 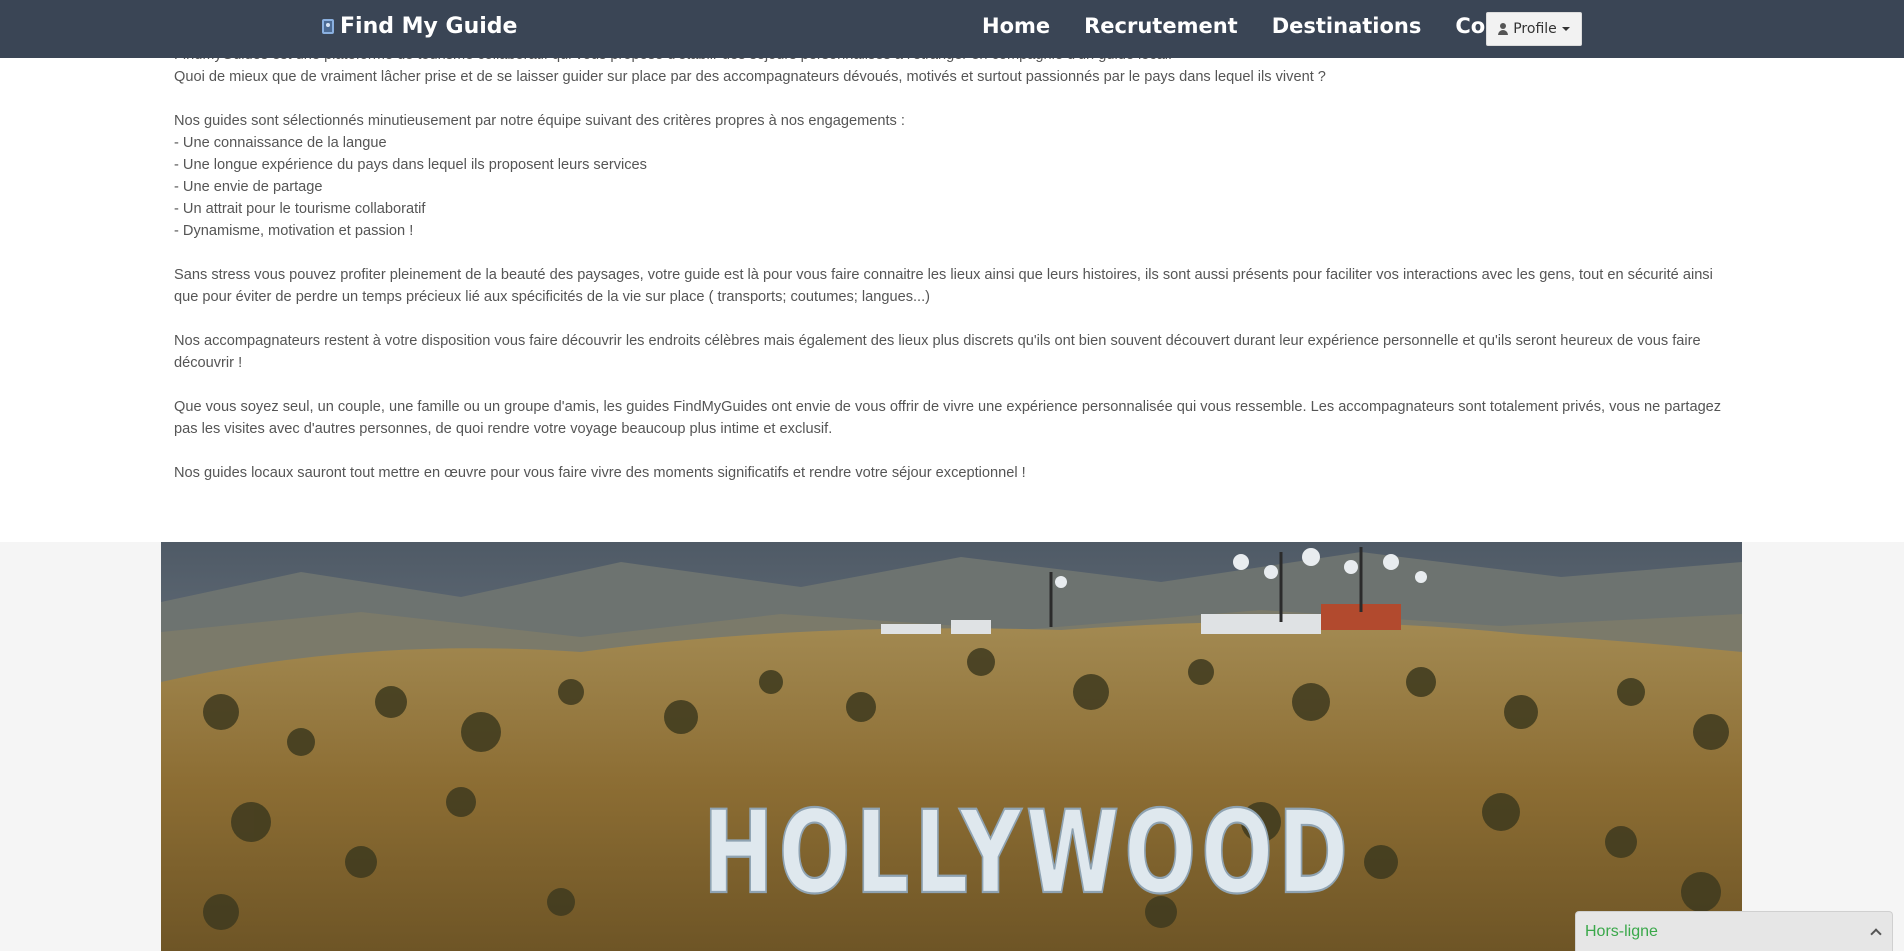 What do you see at coordinates (1016, 26) in the screenshot?
I see `nav-link-home: Home` at bounding box center [1016, 26].